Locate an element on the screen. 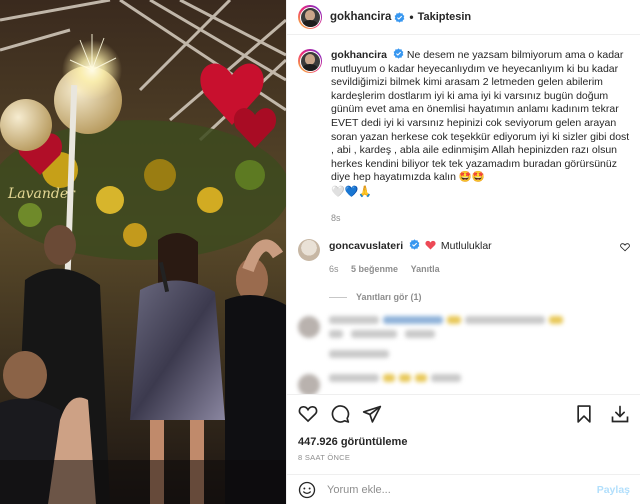  add-comment-bar: Paylaş is located at coordinates (463, 489).